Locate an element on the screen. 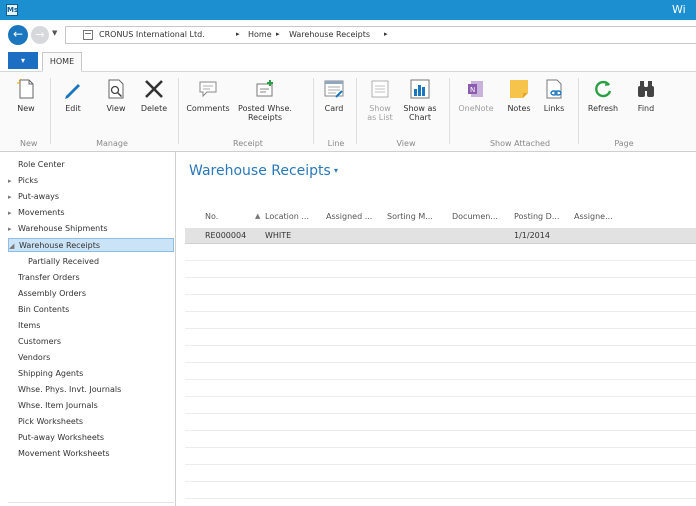 The width and height of the screenshot is (696, 506). notes-button: Notes is located at coordinates (519, 95).